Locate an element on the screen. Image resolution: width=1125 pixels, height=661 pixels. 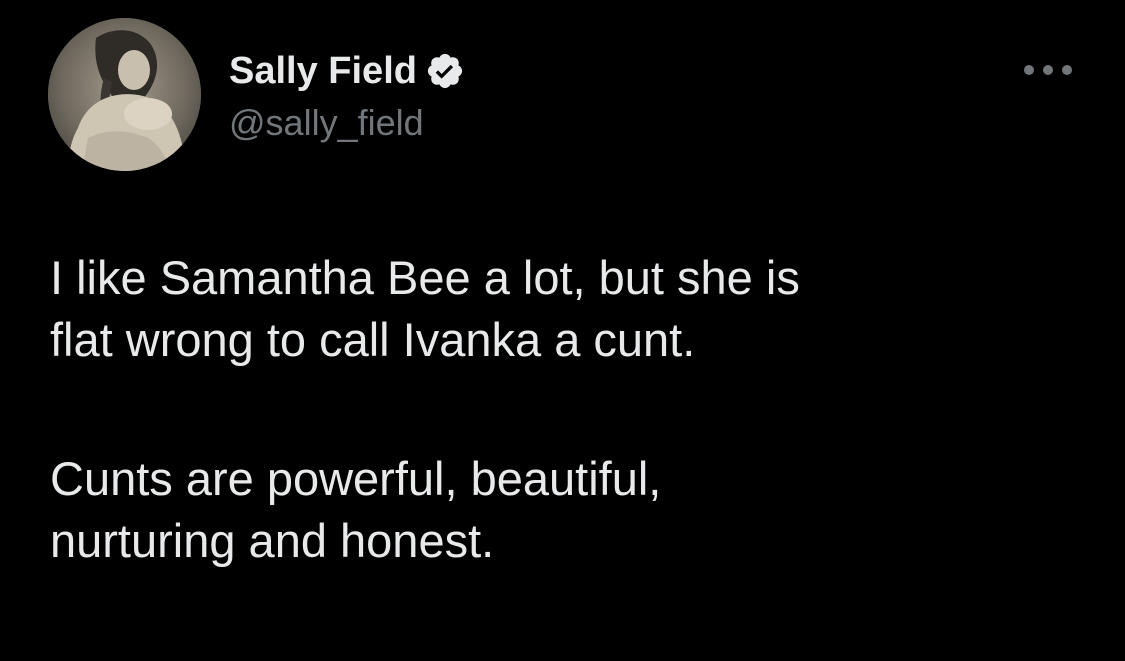
author-avatar is located at coordinates (124, 94).